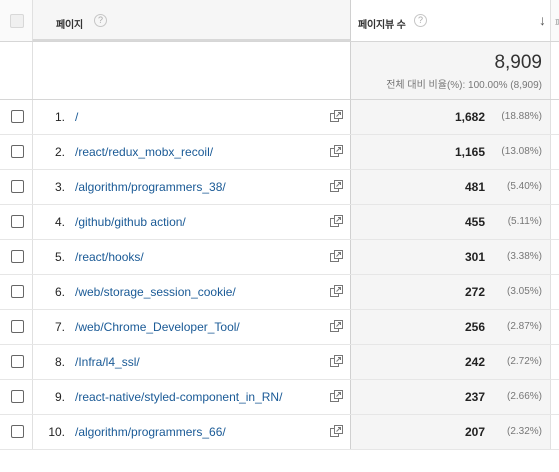 Image resolution: width=559 pixels, height=472 pixels. What do you see at coordinates (469, 152) in the screenshot?
I see `row-pageviews: 1,165` at bounding box center [469, 152].